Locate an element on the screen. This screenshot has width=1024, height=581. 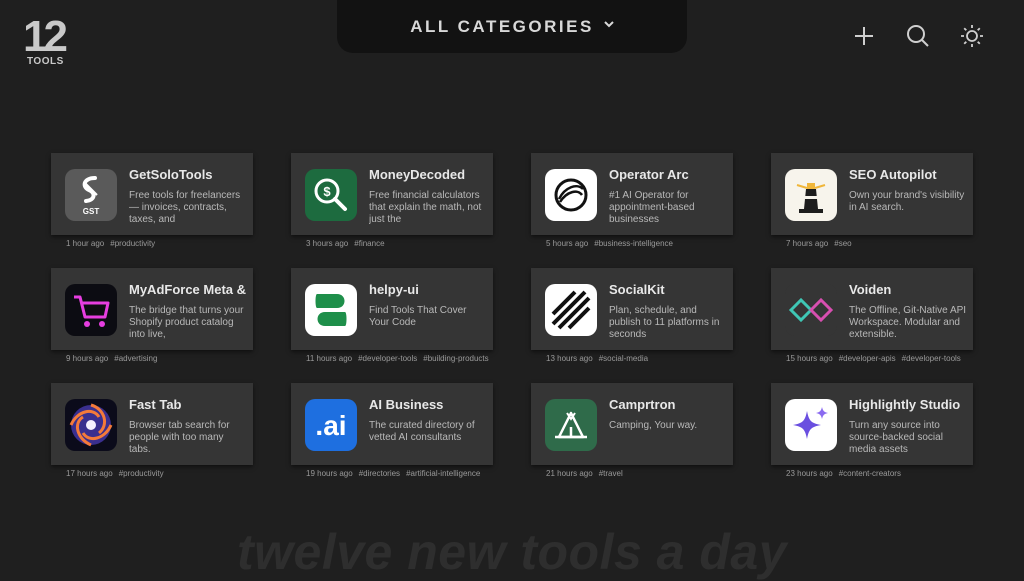
card-tag: #advertising is located at coordinates (135, 358).